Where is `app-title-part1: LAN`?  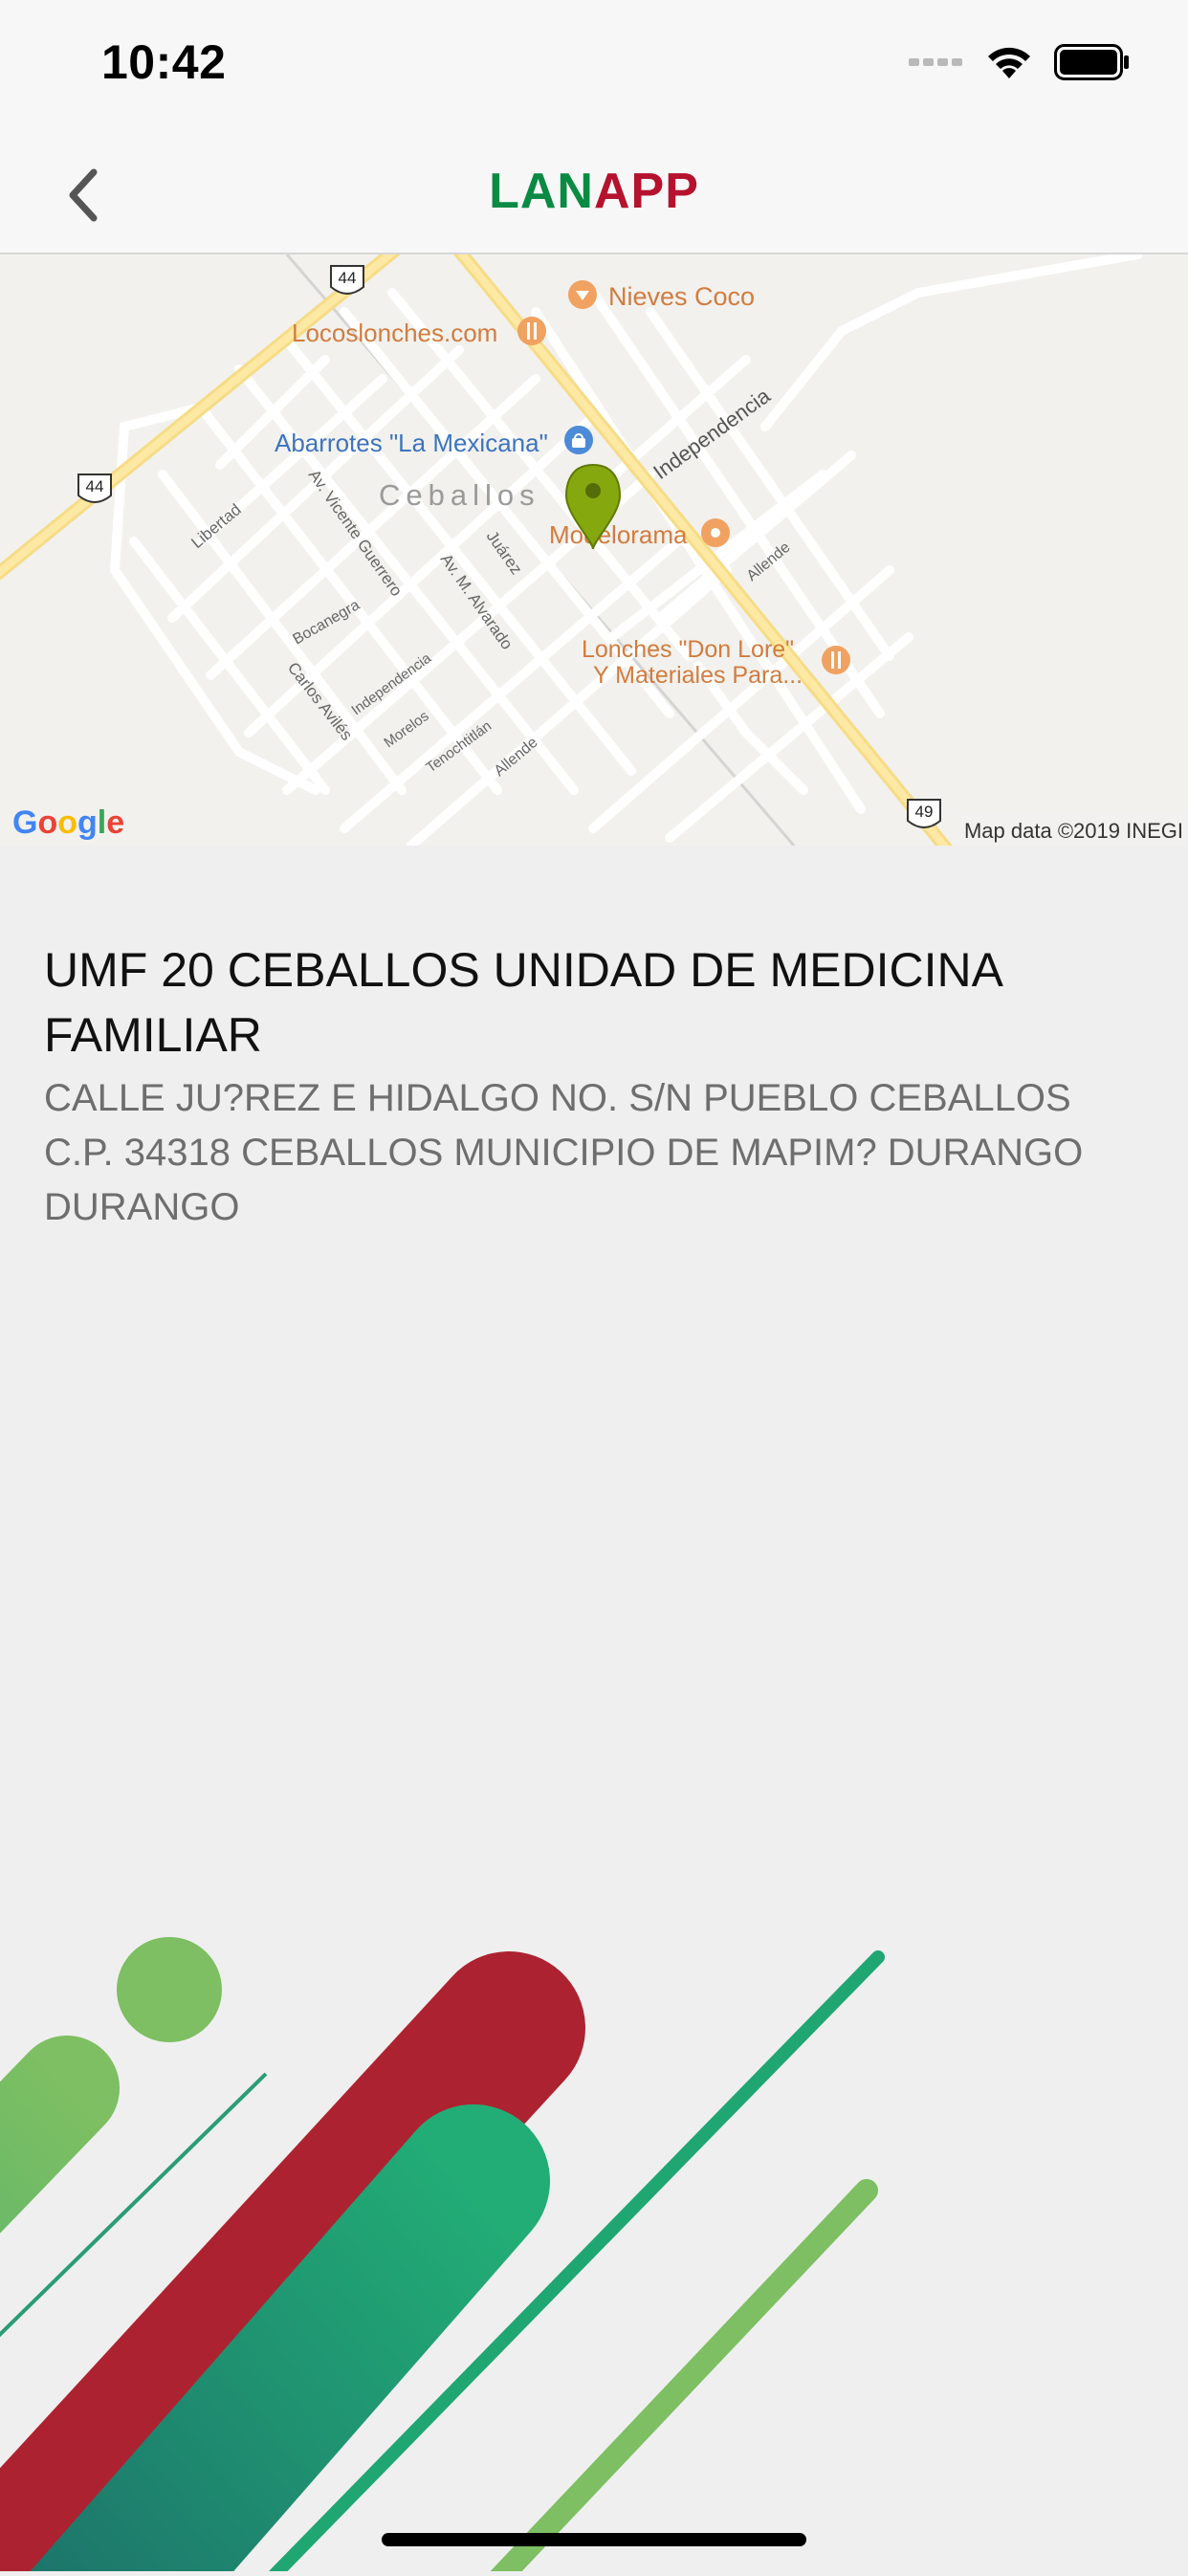
app-title-part1: LAN is located at coordinates (541, 191).